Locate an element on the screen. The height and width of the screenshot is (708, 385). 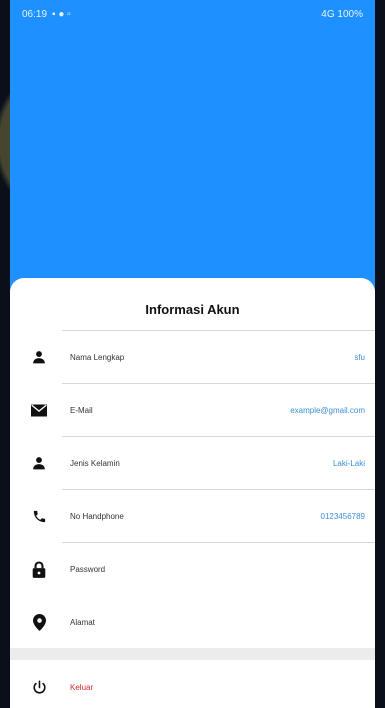
row-email: E-Mail example@gmail.com is located at coordinates (192, 410).